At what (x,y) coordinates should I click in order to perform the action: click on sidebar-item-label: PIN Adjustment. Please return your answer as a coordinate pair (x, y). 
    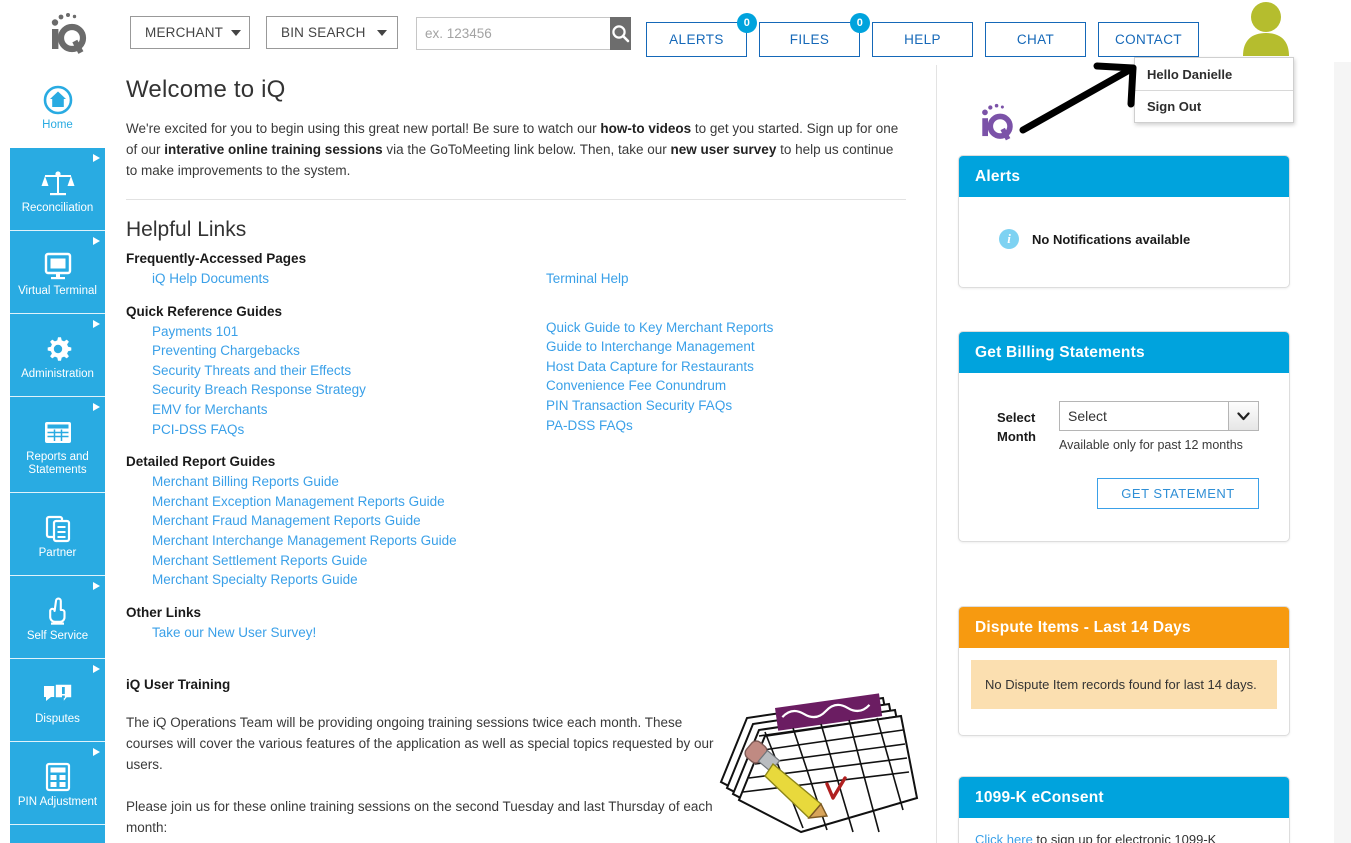
    Looking at the image, I should click on (57, 801).